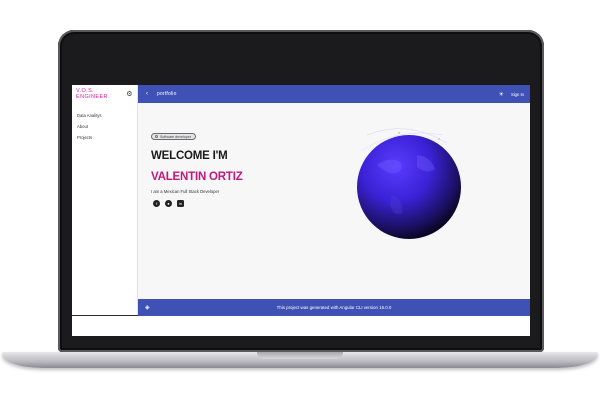  Describe the element at coordinates (301, 326) in the screenshot. I see `screen-blank-area` at that location.